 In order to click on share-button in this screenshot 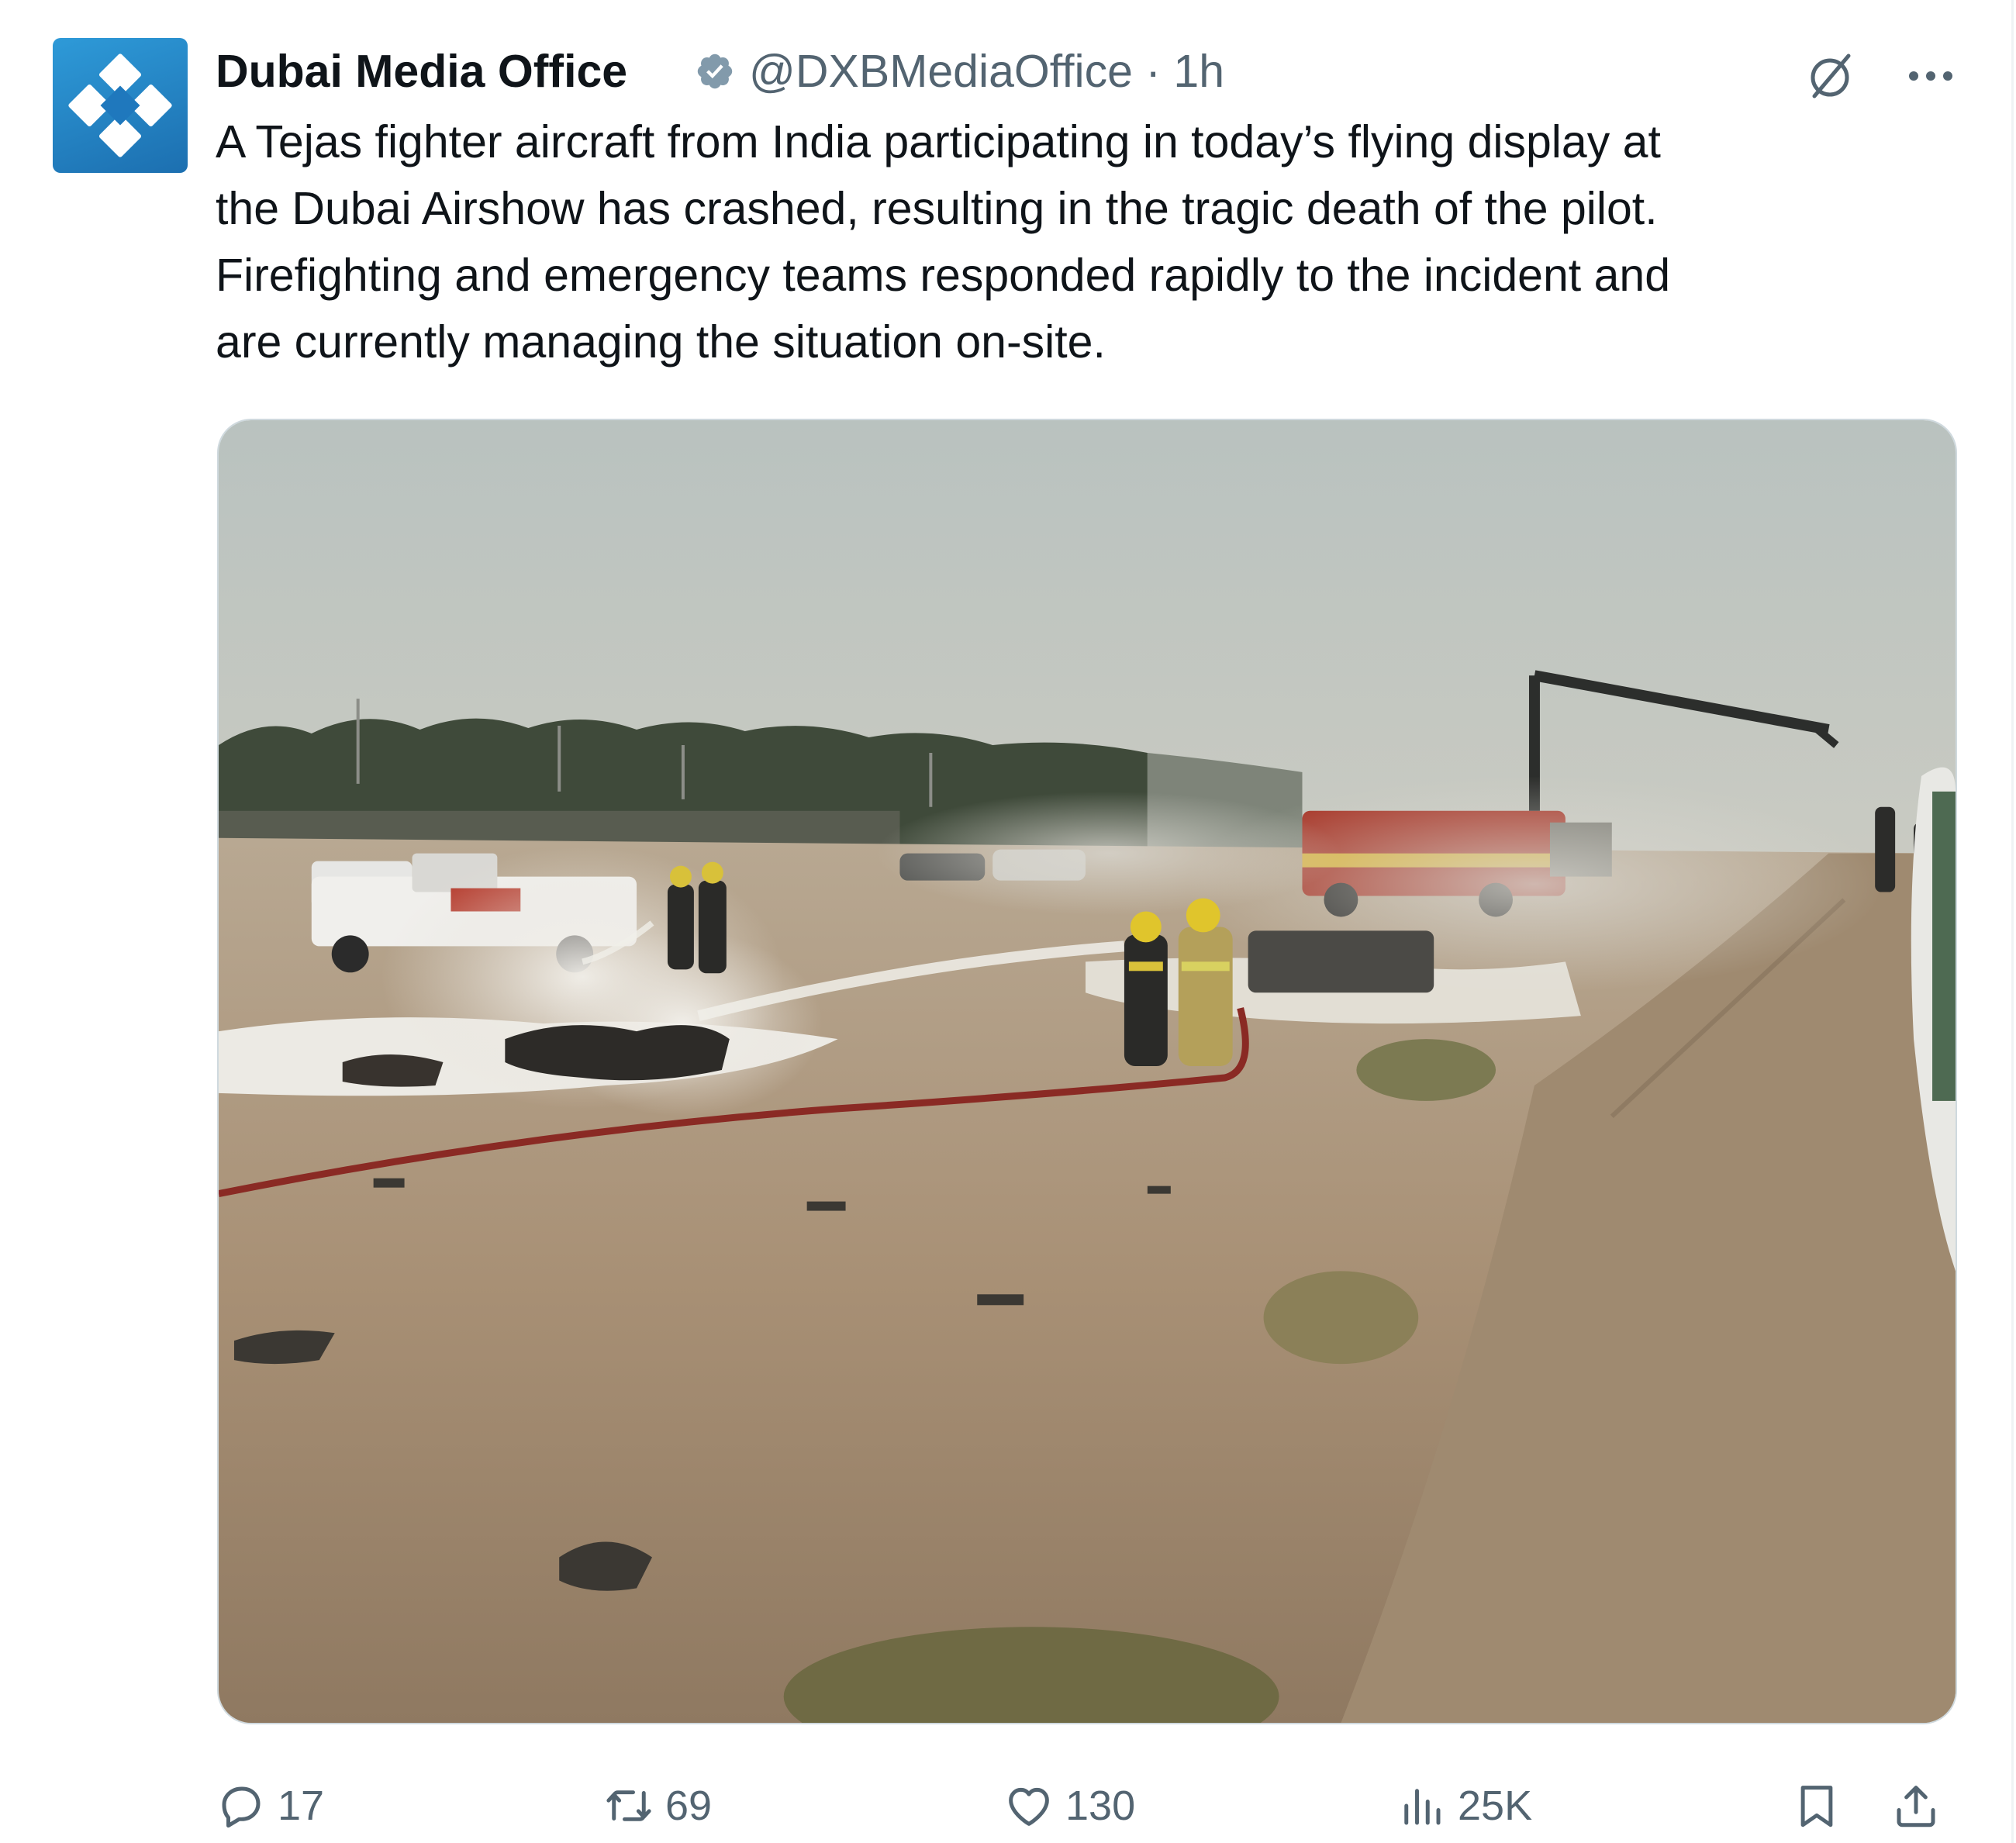, I will do `click(1916, 1806)`.